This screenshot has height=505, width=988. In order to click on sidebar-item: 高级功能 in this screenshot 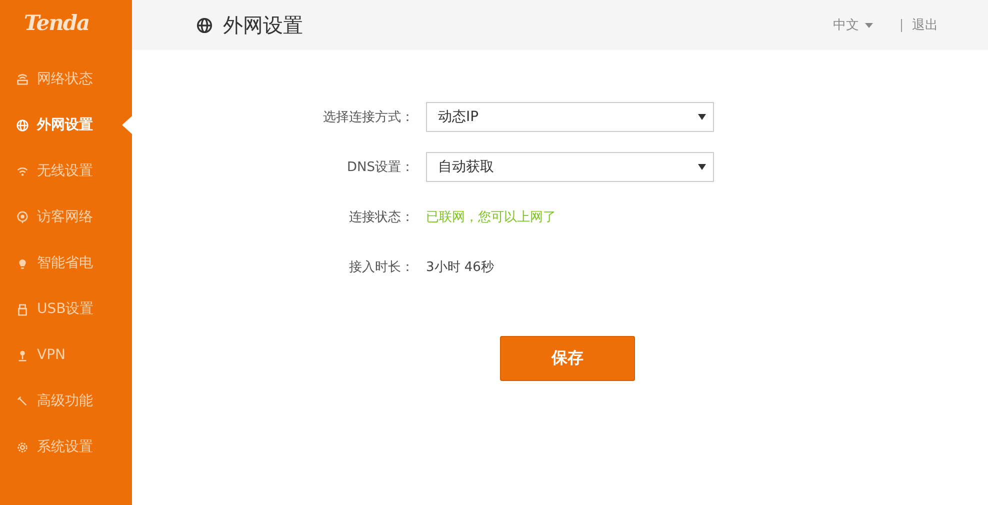, I will do `click(66, 401)`.